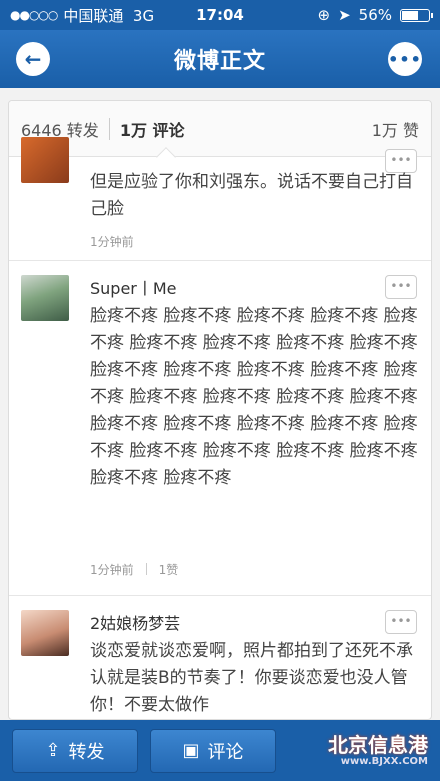 The image size is (440, 781). Describe the element at coordinates (324, 15) in the screenshot. I see `lock-rotation-icon: ⊕` at that location.